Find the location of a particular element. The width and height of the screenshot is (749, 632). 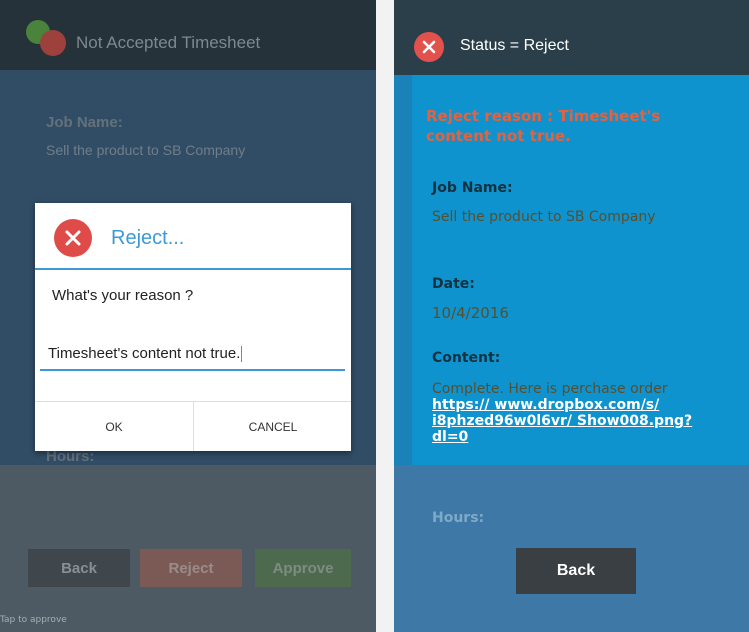

dialog-title-divider is located at coordinates (193, 269).